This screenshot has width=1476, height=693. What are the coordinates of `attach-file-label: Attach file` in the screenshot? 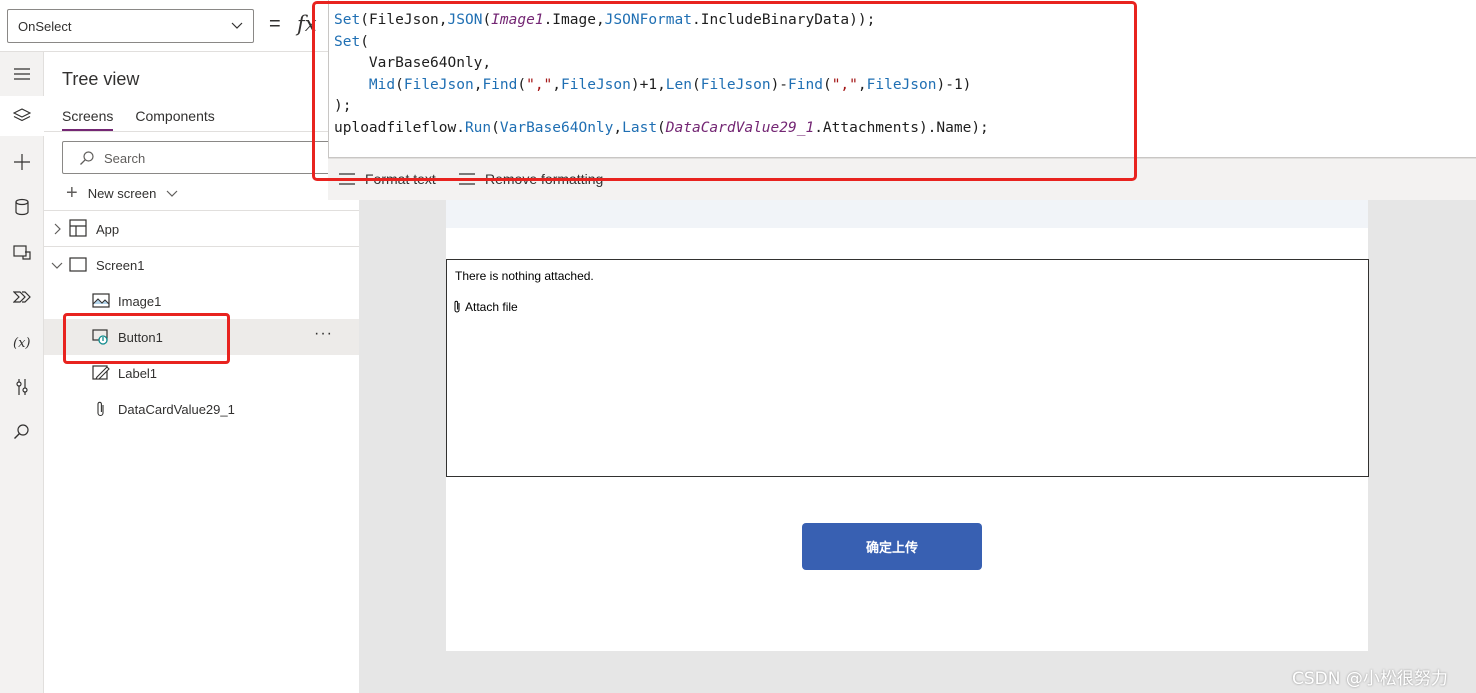 It's located at (491, 307).